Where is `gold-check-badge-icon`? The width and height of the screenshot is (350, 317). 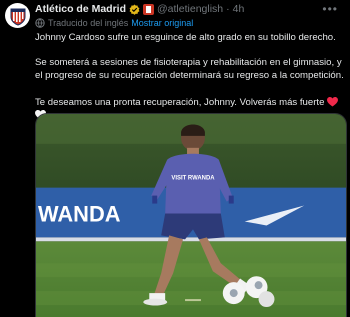
gold-check-badge-icon is located at coordinates (134, 9).